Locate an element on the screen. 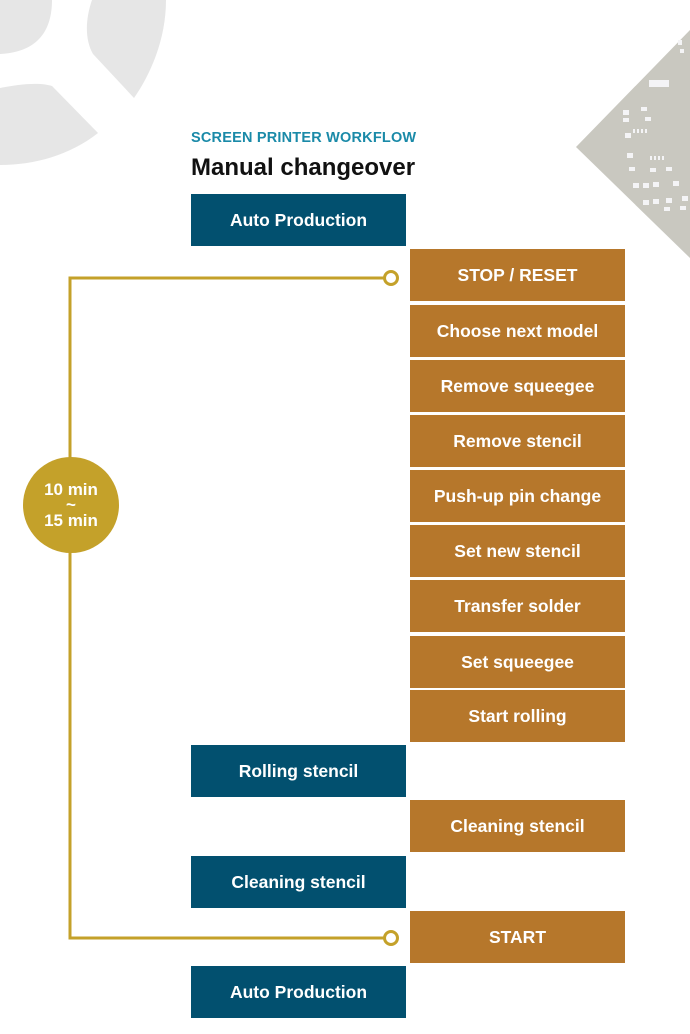  step-cleaning-stencil-operator: Cleaning stencil is located at coordinates (517, 826).